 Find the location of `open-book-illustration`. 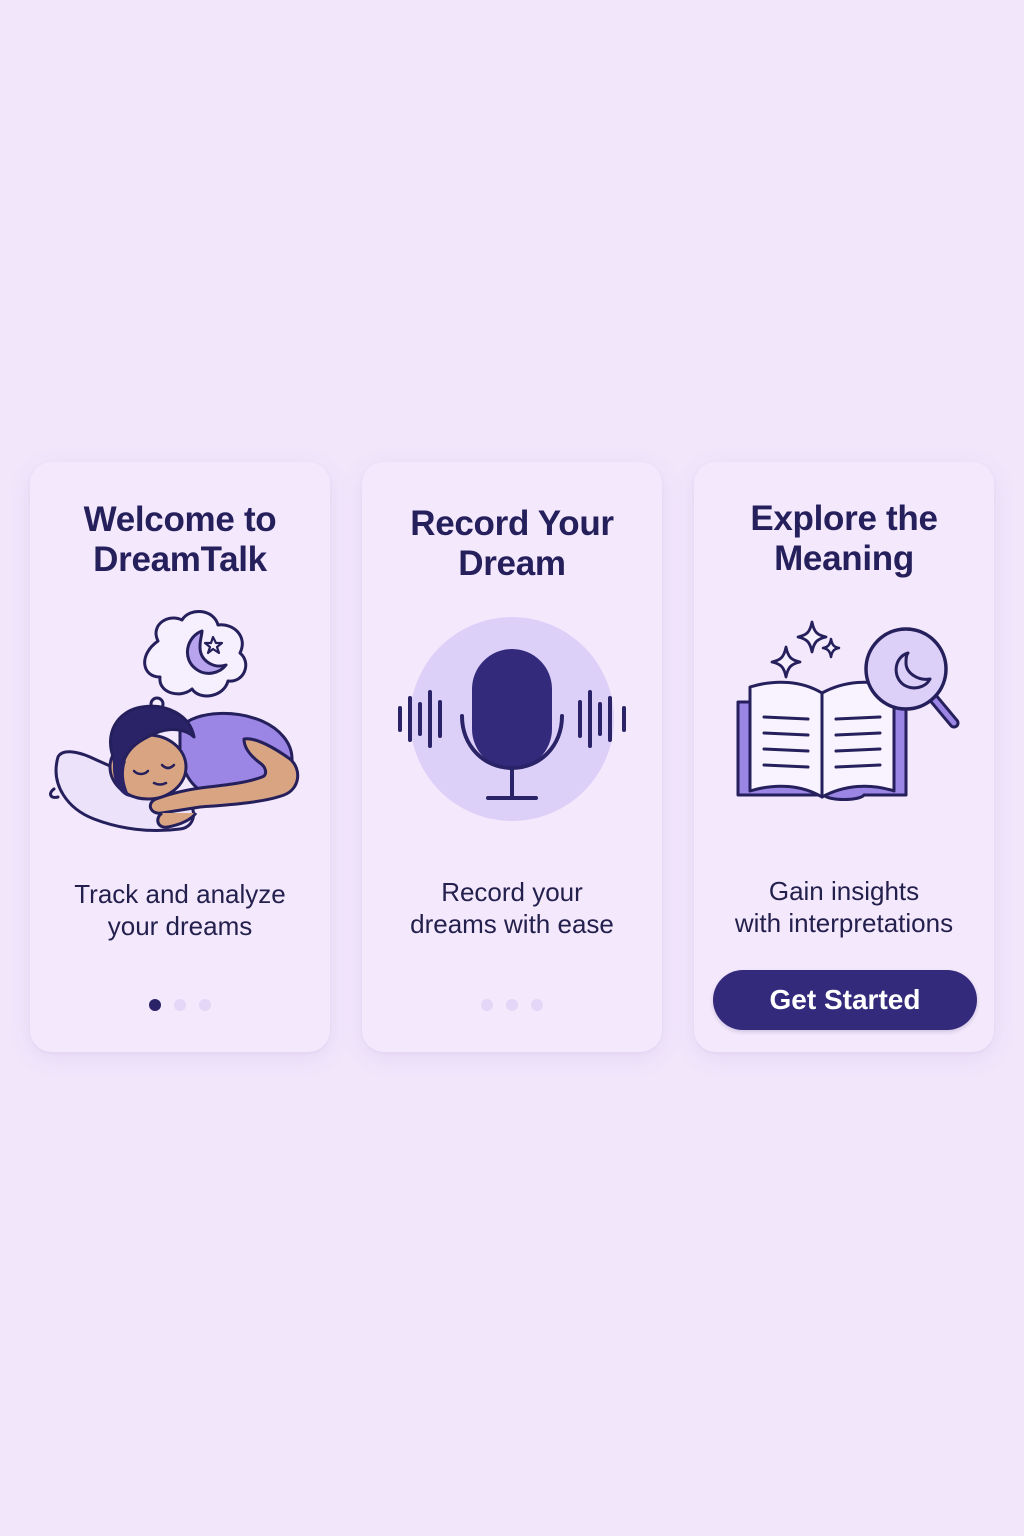

open-book-illustration is located at coordinates (848, 710).